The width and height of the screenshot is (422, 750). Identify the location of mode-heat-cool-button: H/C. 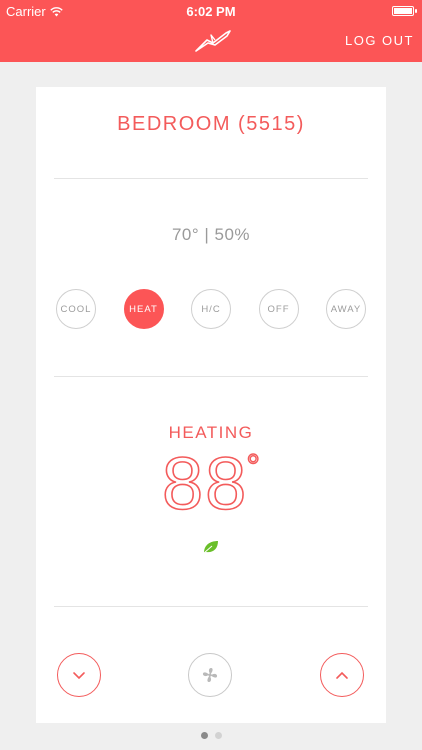
(211, 309).